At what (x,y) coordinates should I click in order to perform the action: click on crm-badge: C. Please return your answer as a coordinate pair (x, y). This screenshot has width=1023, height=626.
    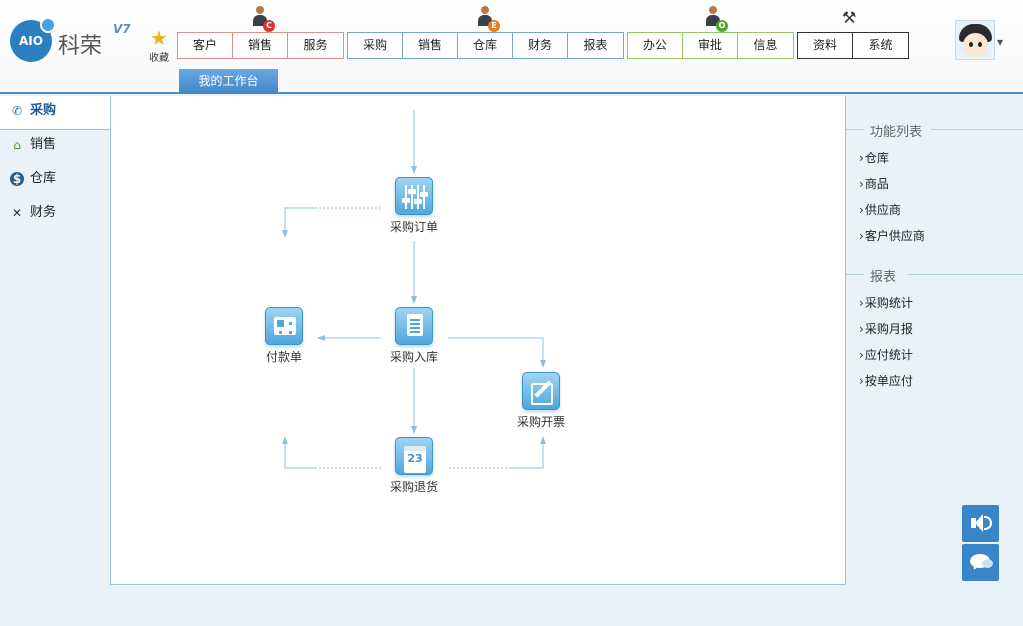
    Looking at the image, I should click on (269, 26).